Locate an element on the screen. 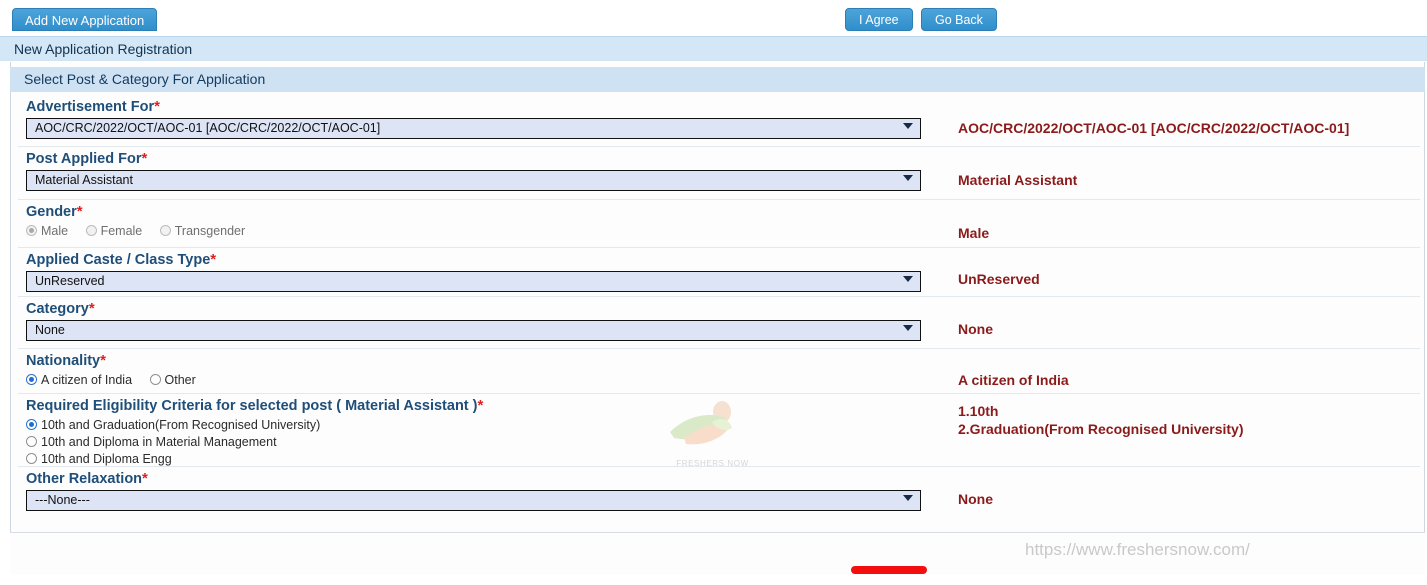 Image resolution: width=1427 pixels, height=585 pixels. select-caste-value: UnReserved is located at coordinates (70, 281).